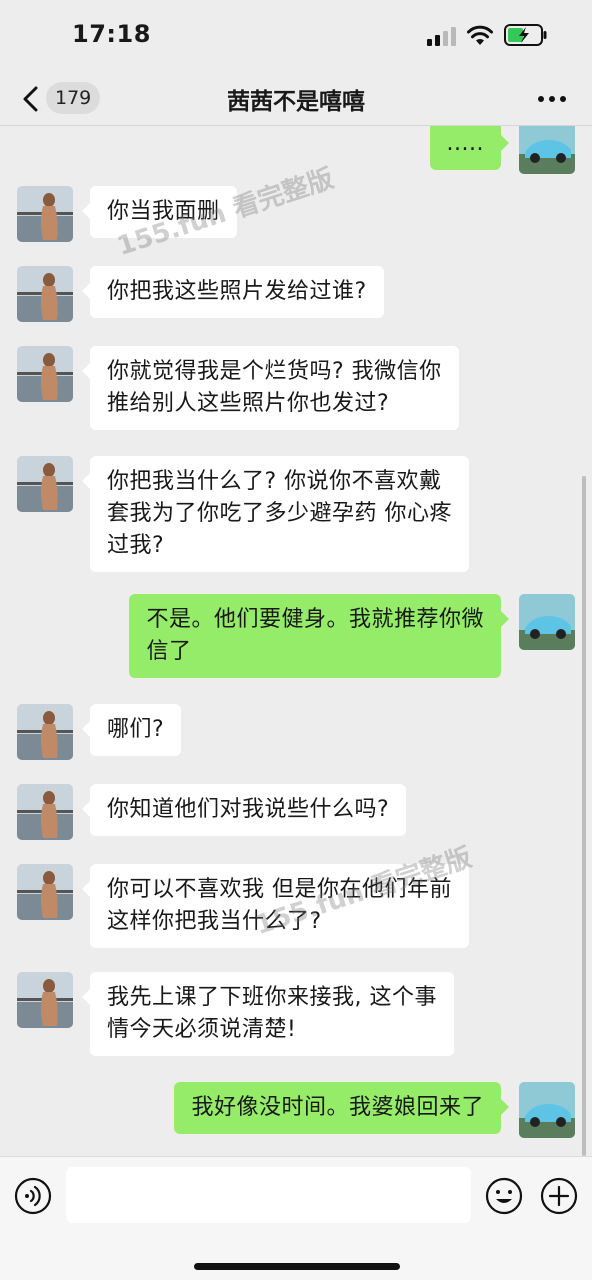 Image resolution: width=592 pixels, height=1280 pixels. What do you see at coordinates (559, 1196) in the screenshot?
I see `plus-icon` at bounding box center [559, 1196].